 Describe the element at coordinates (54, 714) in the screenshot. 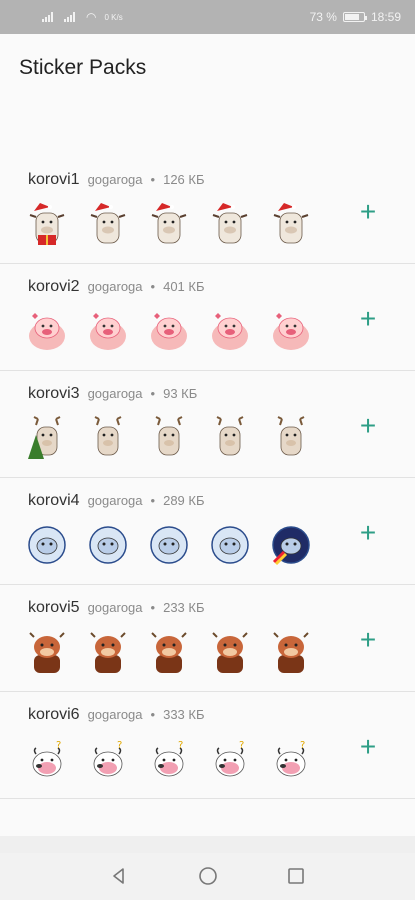

I see `pack-name: korovi6` at that location.